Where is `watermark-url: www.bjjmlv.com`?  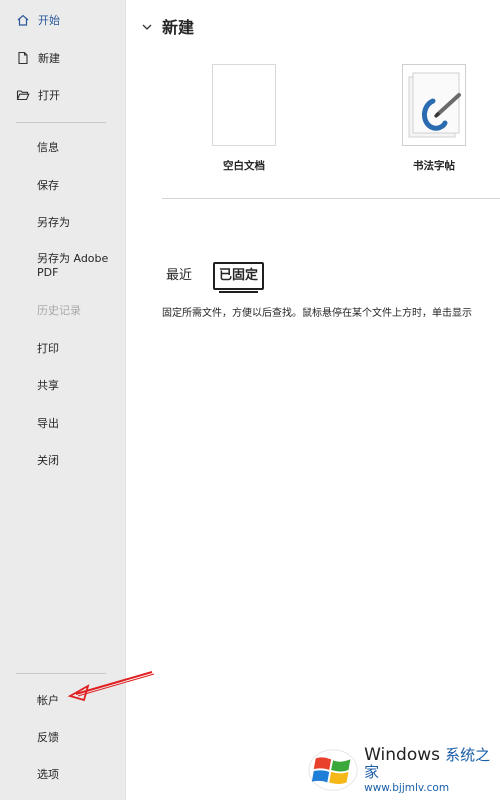 watermark-url: www.bjjmlv.com is located at coordinates (407, 787).